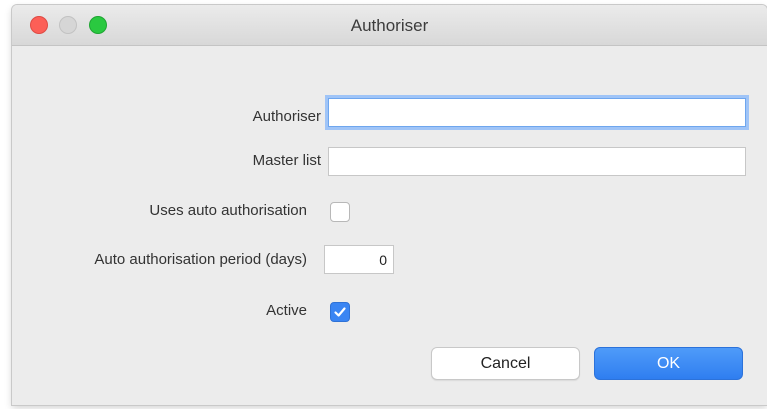  Describe the element at coordinates (340, 212) in the screenshot. I see `uses-auto-authorisation-checkbox` at that location.